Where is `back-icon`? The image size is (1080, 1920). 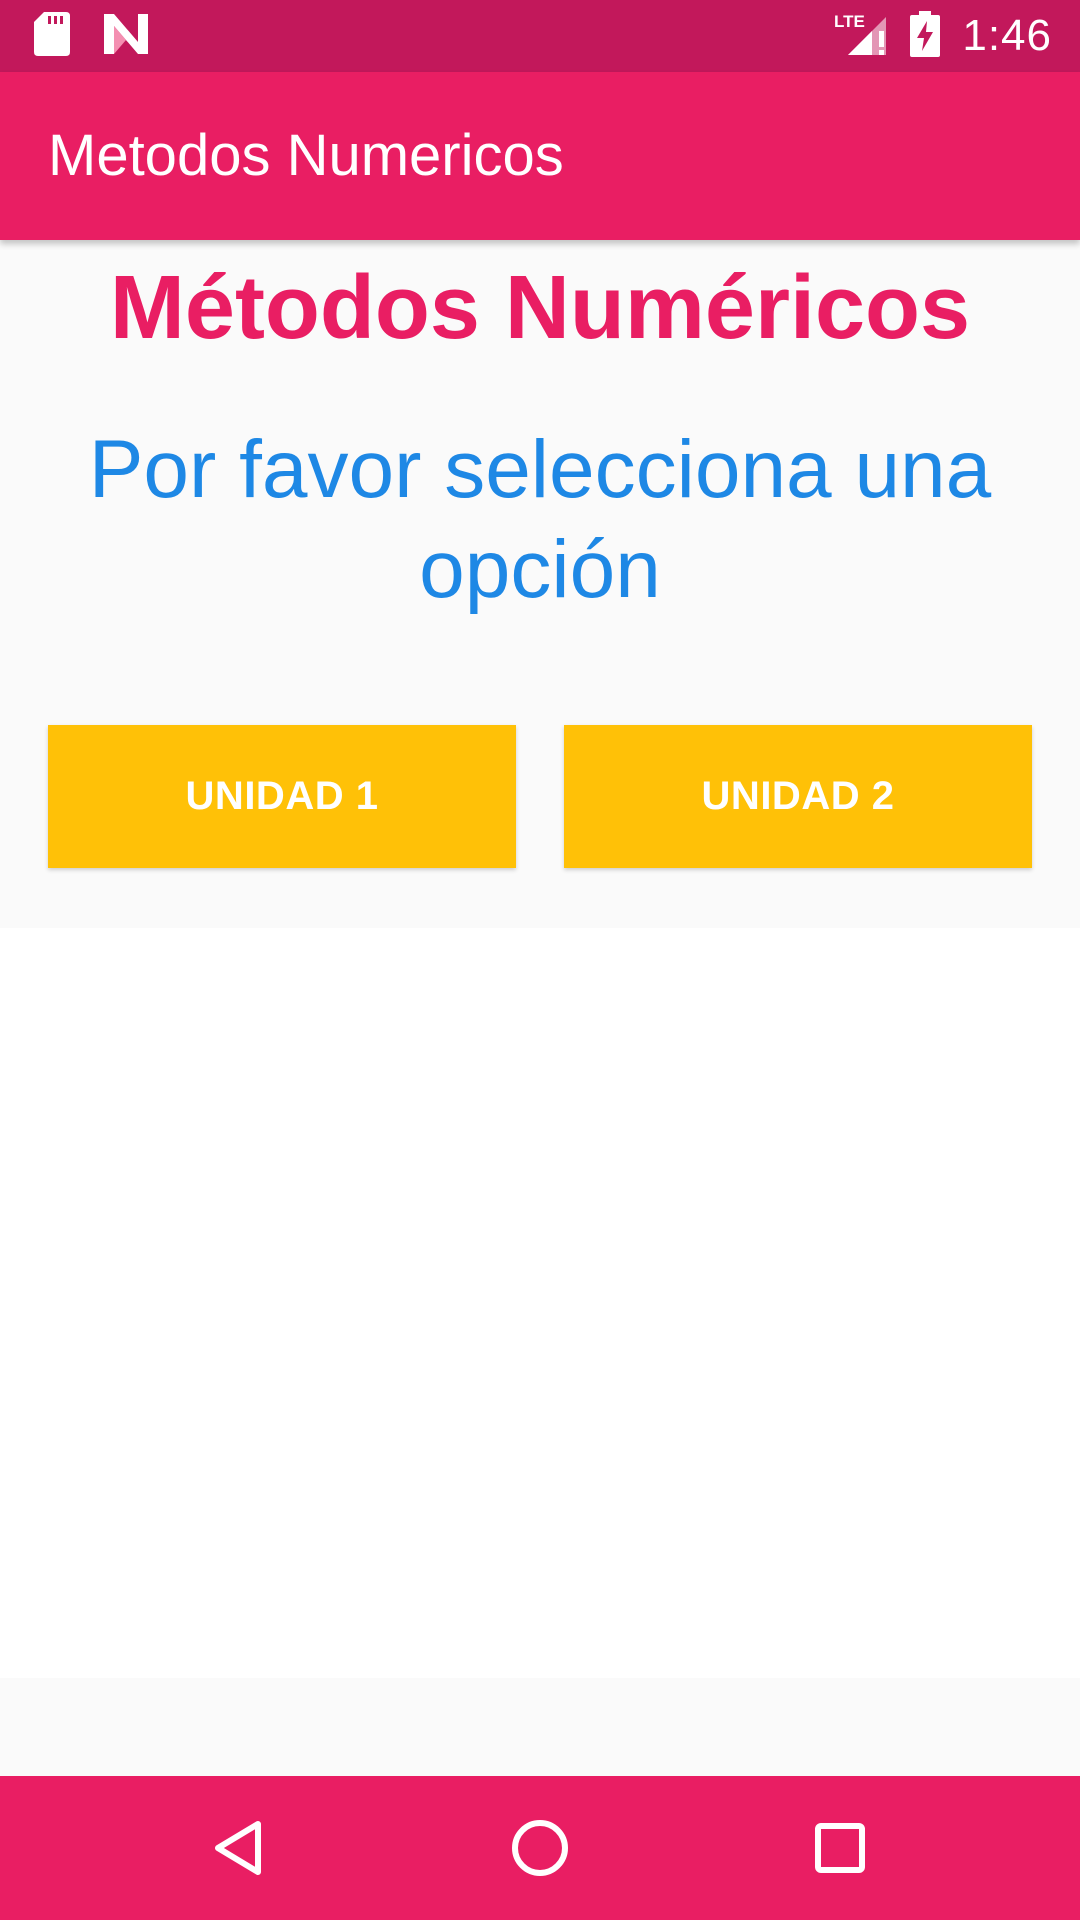
back-icon is located at coordinates (238, 1848).